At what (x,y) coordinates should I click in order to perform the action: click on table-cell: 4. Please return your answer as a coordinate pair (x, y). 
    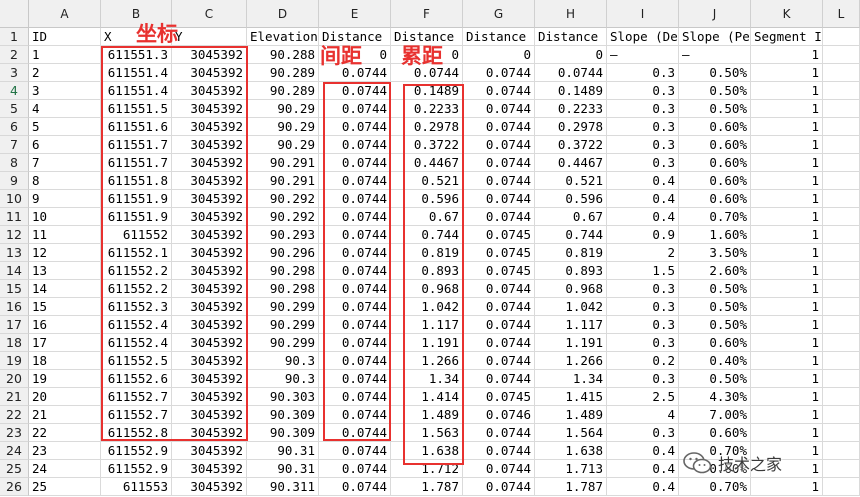
    Looking at the image, I should click on (643, 415).